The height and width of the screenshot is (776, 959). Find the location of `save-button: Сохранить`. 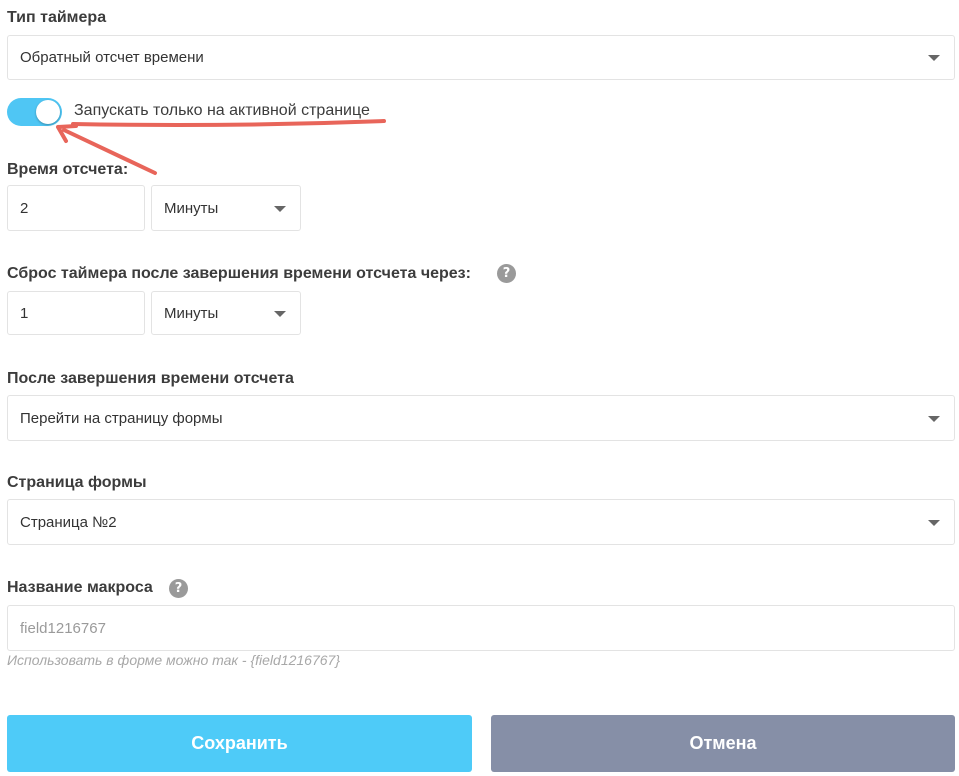

save-button: Сохранить is located at coordinates (239, 743).